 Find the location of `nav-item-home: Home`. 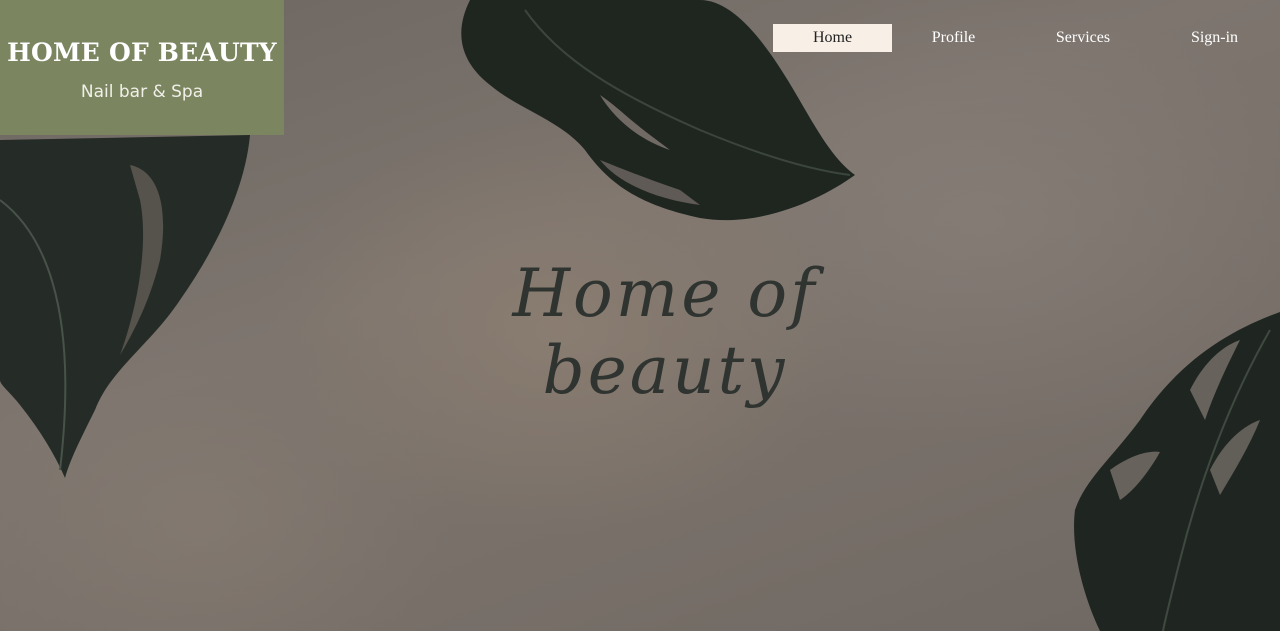

nav-item-home: Home is located at coordinates (832, 38).